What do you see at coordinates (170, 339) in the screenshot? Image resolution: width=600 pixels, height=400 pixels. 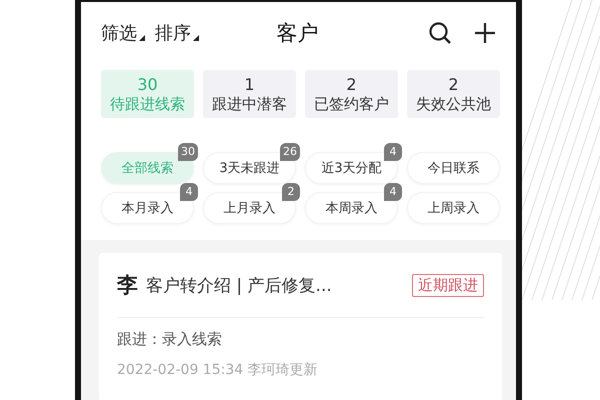 I see `followup-text: 跟进：录入线索` at bounding box center [170, 339].